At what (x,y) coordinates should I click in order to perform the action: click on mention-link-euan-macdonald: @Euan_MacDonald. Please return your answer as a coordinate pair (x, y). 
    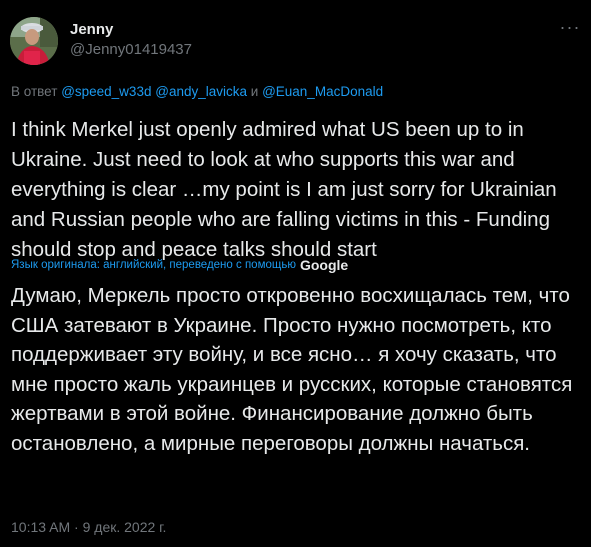
    Looking at the image, I should click on (322, 91).